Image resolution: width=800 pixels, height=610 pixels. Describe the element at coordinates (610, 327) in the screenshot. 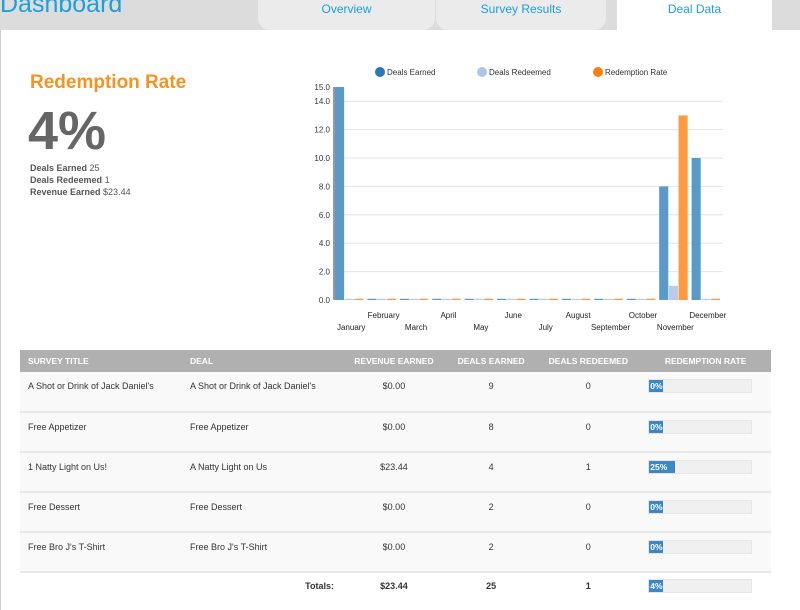

I see `x-tick-label: September` at that location.